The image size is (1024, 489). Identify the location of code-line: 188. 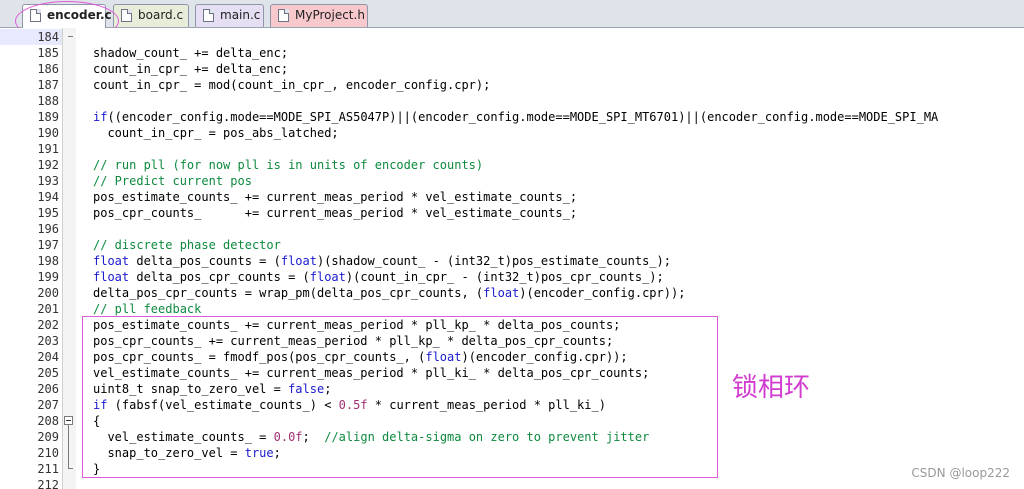
(512, 101).